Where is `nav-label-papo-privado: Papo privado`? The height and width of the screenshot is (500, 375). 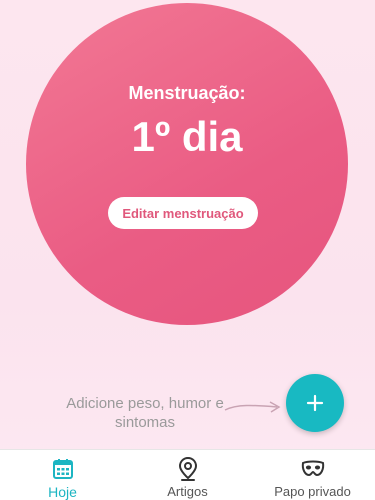
nav-label-papo-privado: Papo privado is located at coordinates (312, 491).